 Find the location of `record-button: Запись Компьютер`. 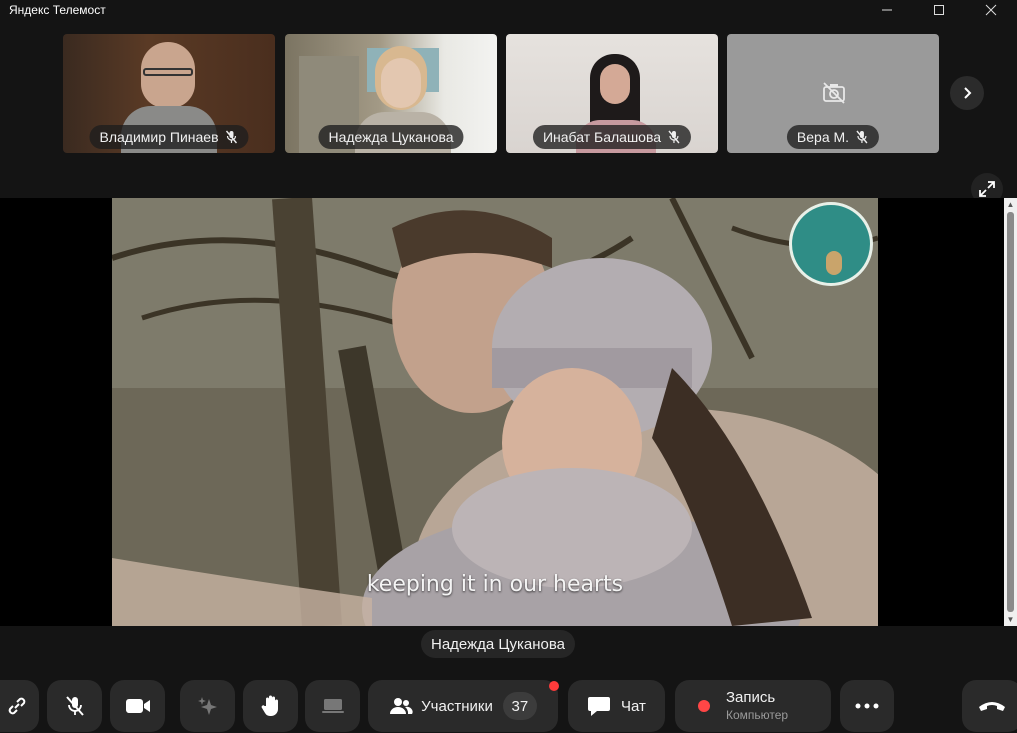

record-button: Запись Компьютер is located at coordinates (753, 706).